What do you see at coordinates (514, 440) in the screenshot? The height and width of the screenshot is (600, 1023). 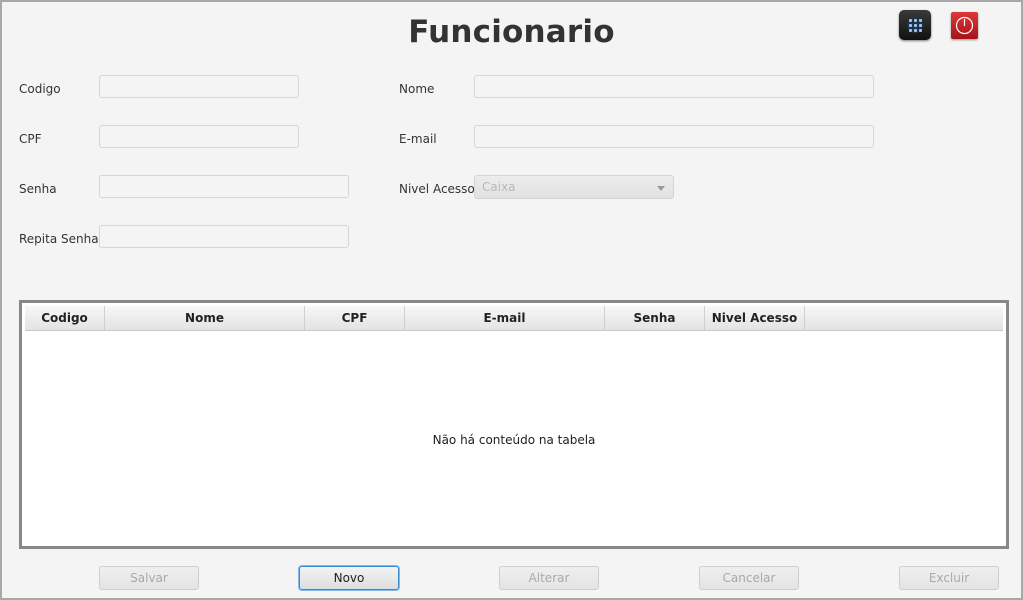 I see `table-empty-message: Não há conteúdo na tabela` at bounding box center [514, 440].